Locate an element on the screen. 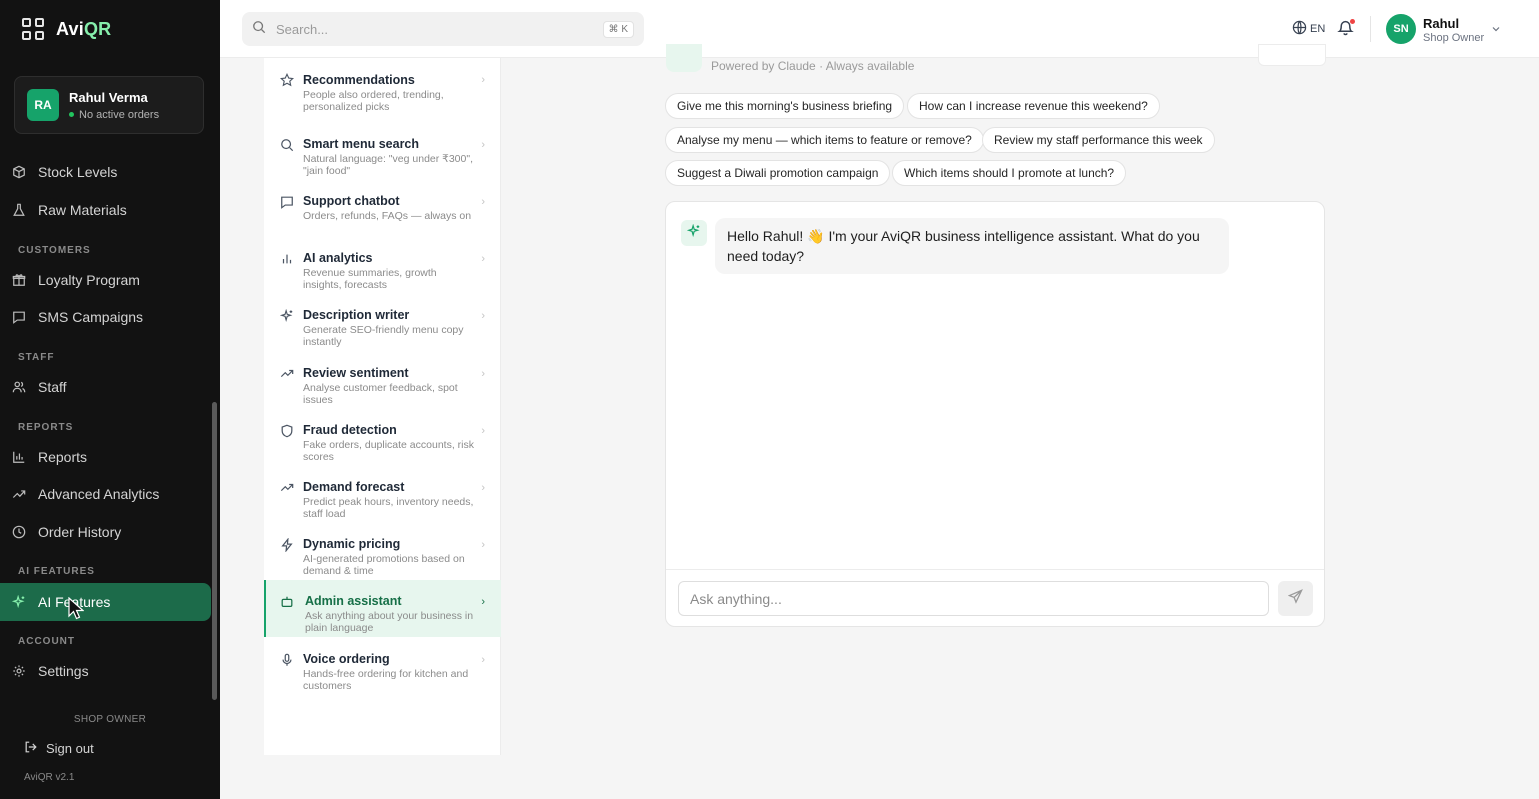 This screenshot has width=1539, height=799. sidebar-item-settings: Settings is located at coordinates (110, 671).